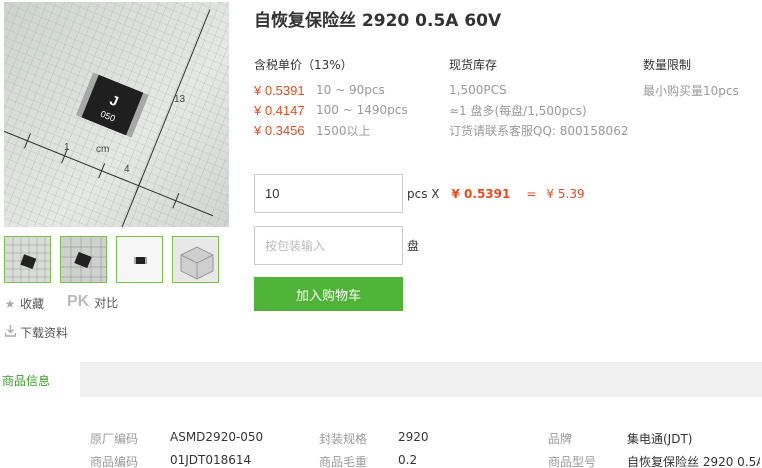 The width and height of the screenshot is (762, 468). Describe the element at coordinates (691, 90) in the screenshot. I see `limit-min: 最小购买量10pcs` at that location.